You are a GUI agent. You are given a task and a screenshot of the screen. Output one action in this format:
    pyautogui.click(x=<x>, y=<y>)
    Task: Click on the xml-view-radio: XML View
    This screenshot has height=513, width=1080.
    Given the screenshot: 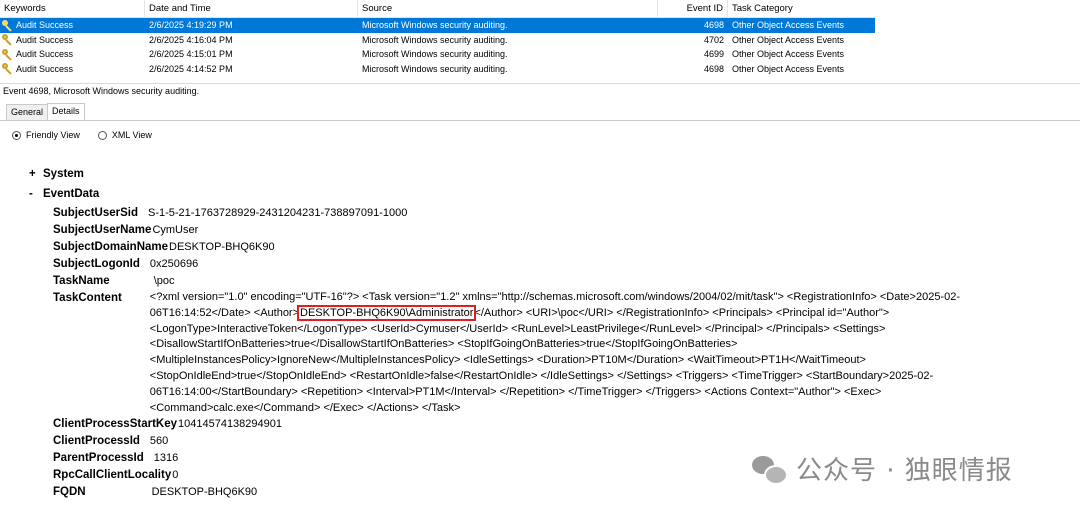 What is the action you would take?
    pyautogui.click(x=124, y=135)
    